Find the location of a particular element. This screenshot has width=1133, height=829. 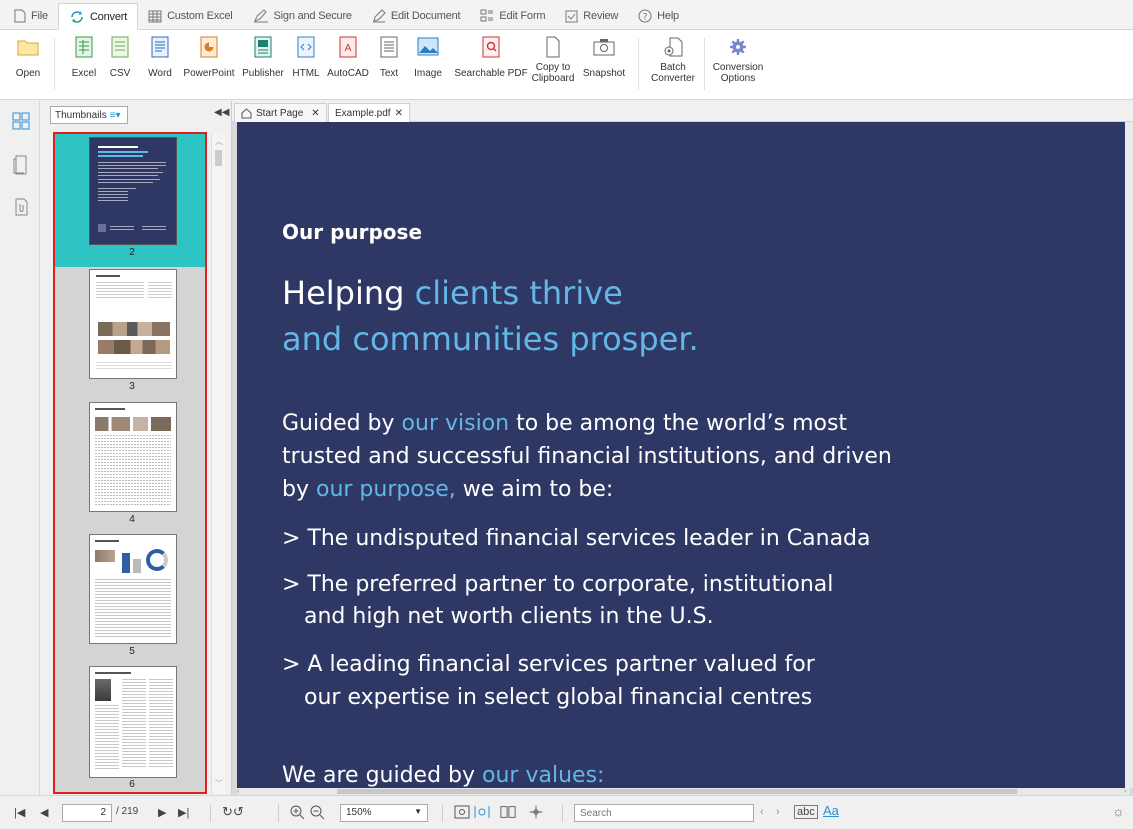

snapshot-button: Snapshot is located at coordinates (604, 56).